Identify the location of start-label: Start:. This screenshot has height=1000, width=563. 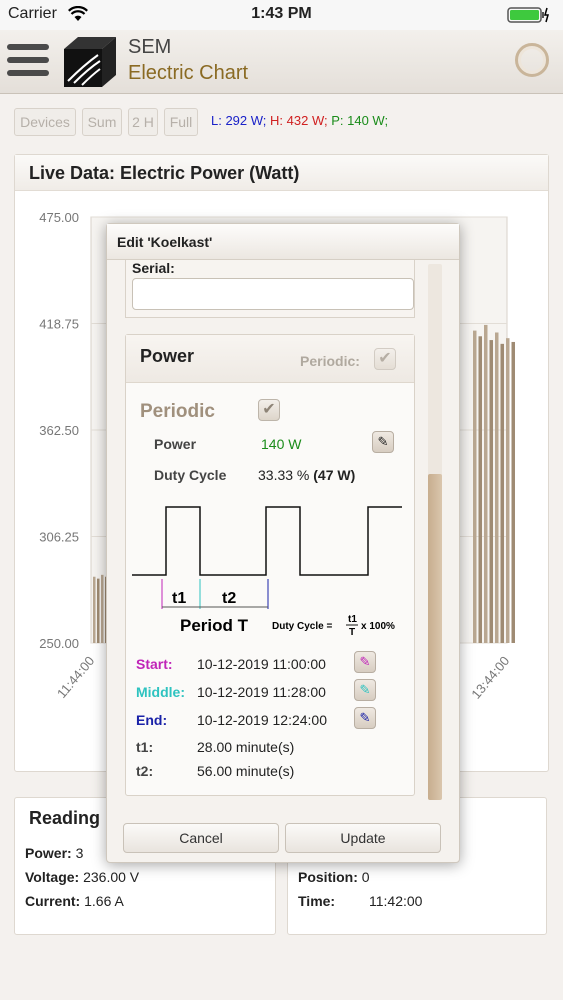
(154, 664).